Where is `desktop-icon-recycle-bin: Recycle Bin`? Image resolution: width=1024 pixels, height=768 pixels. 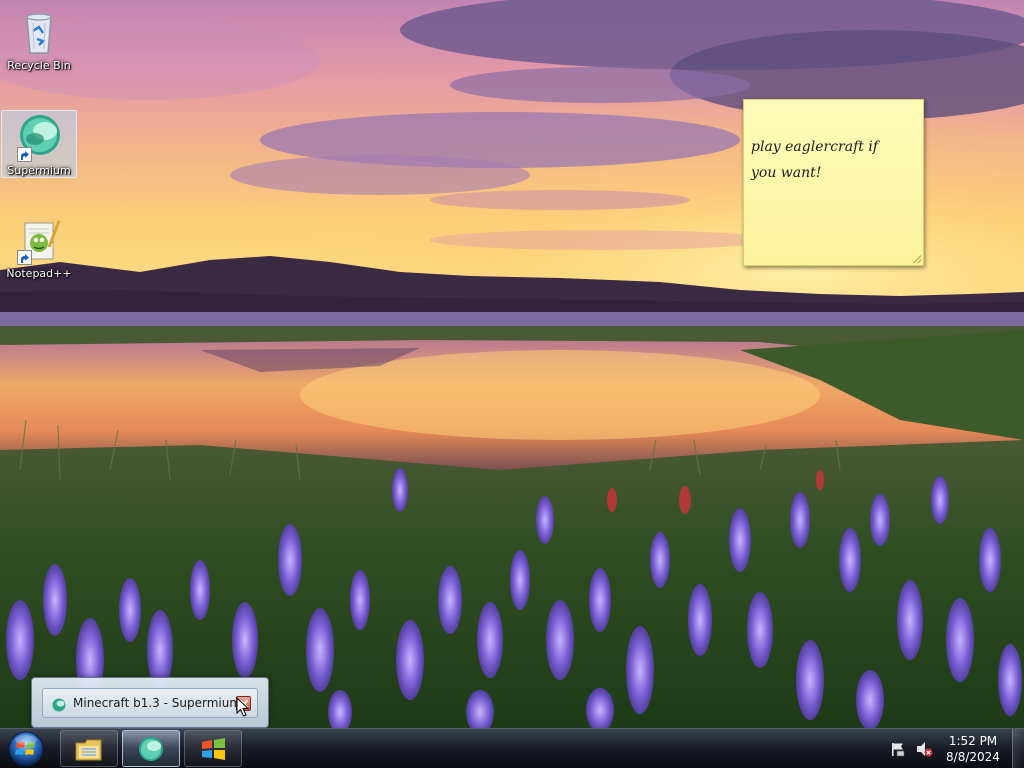
desktop-icon-recycle-bin: Recycle Bin is located at coordinates (39, 39).